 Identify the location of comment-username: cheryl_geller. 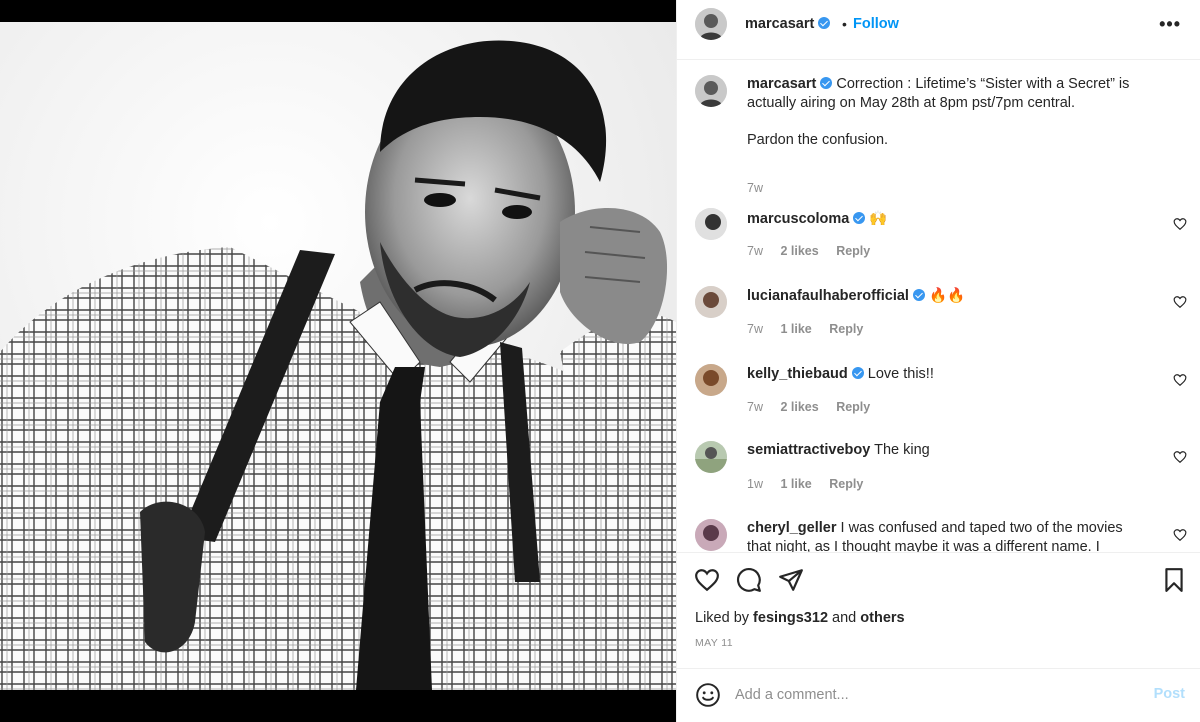
(791, 528).